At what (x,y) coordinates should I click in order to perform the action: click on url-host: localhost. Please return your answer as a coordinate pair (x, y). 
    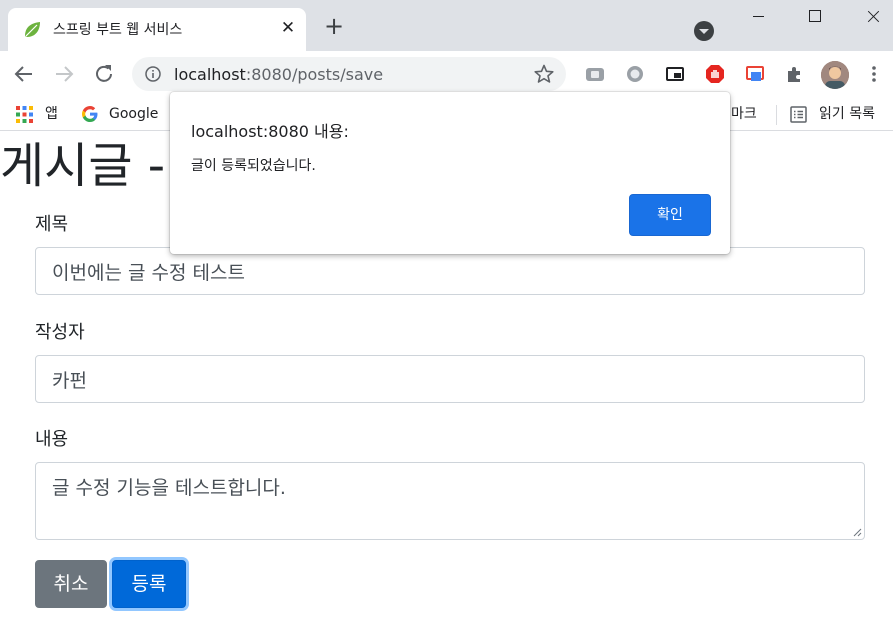
    Looking at the image, I should click on (210, 74).